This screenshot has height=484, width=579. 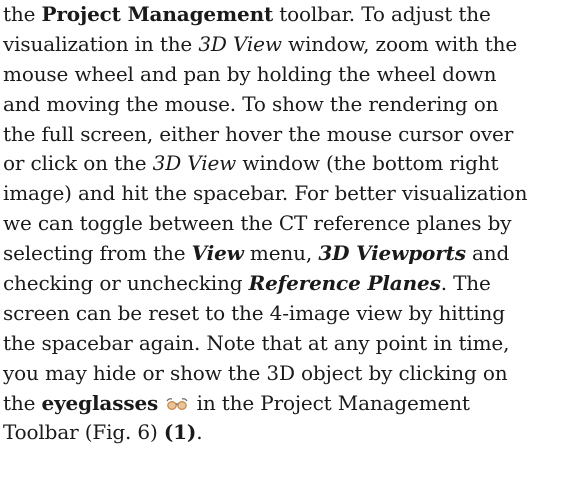 What do you see at coordinates (126, 283) in the screenshot?
I see `text-run: checking or unchecking` at bounding box center [126, 283].